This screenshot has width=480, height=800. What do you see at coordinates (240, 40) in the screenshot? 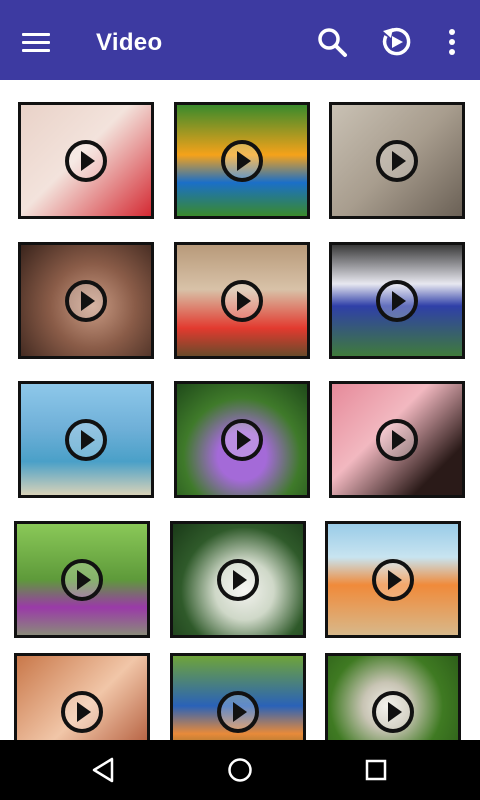
I see `app-bar: Video` at bounding box center [240, 40].